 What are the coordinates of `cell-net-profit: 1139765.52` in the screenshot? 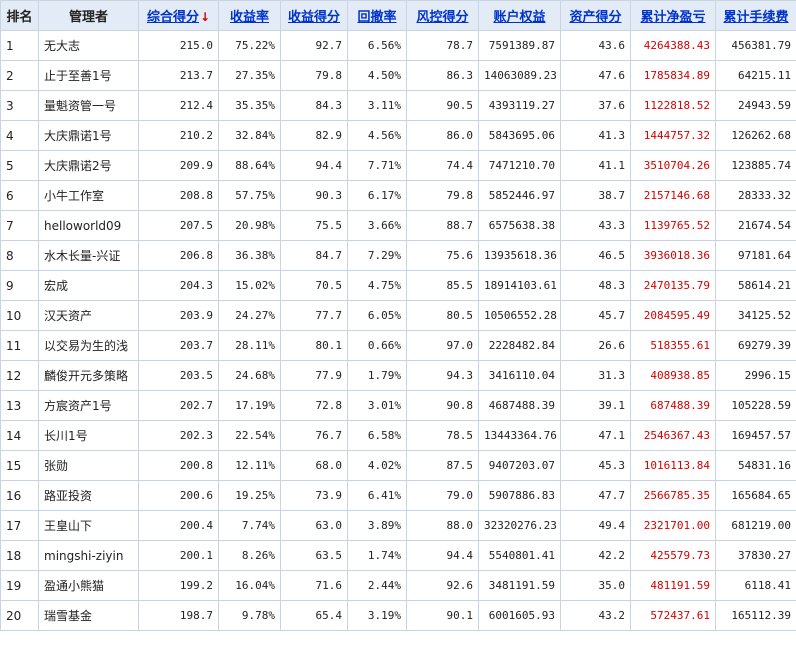 It's located at (673, 225).